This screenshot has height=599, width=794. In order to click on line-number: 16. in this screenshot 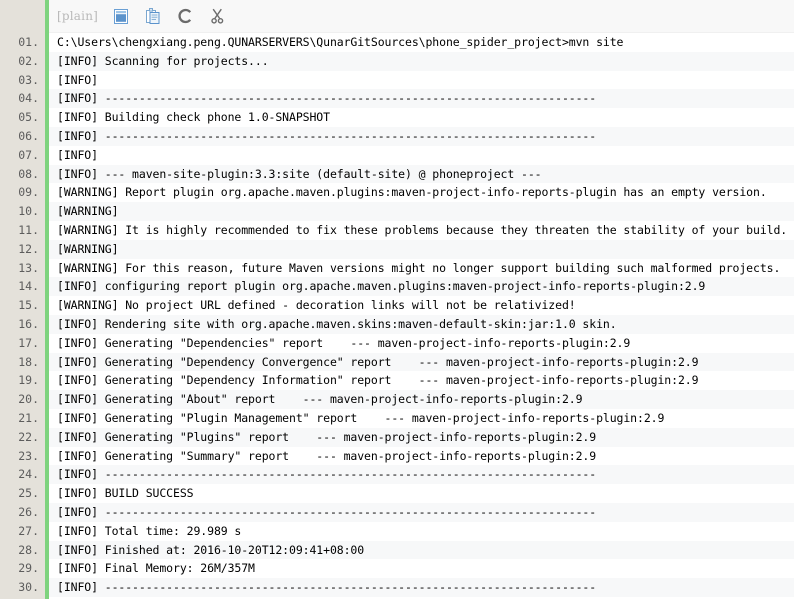, I will do `click(28, 323)`.